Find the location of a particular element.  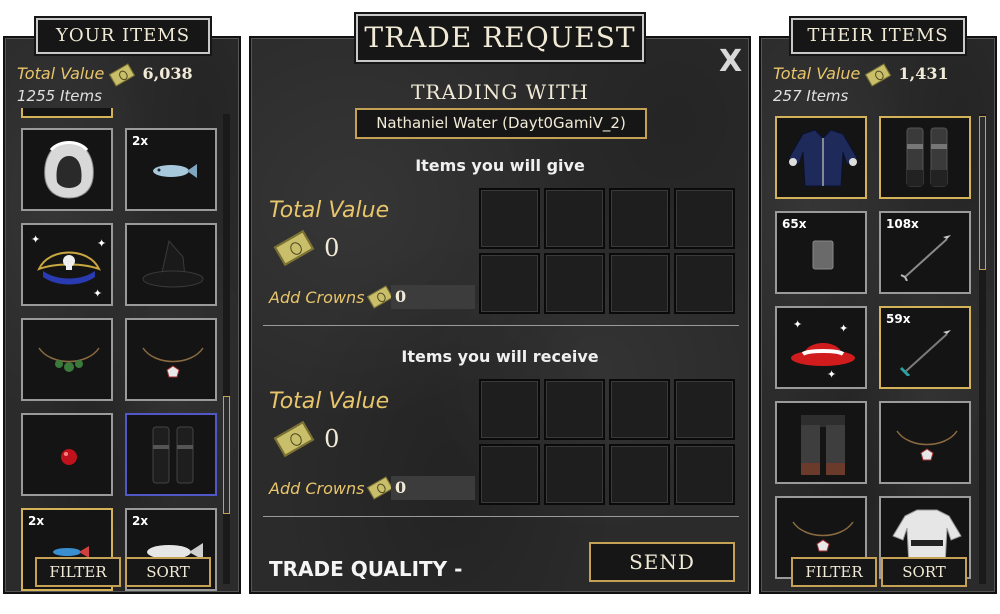

witch-hat-icon is located at coordinates (173, 263).